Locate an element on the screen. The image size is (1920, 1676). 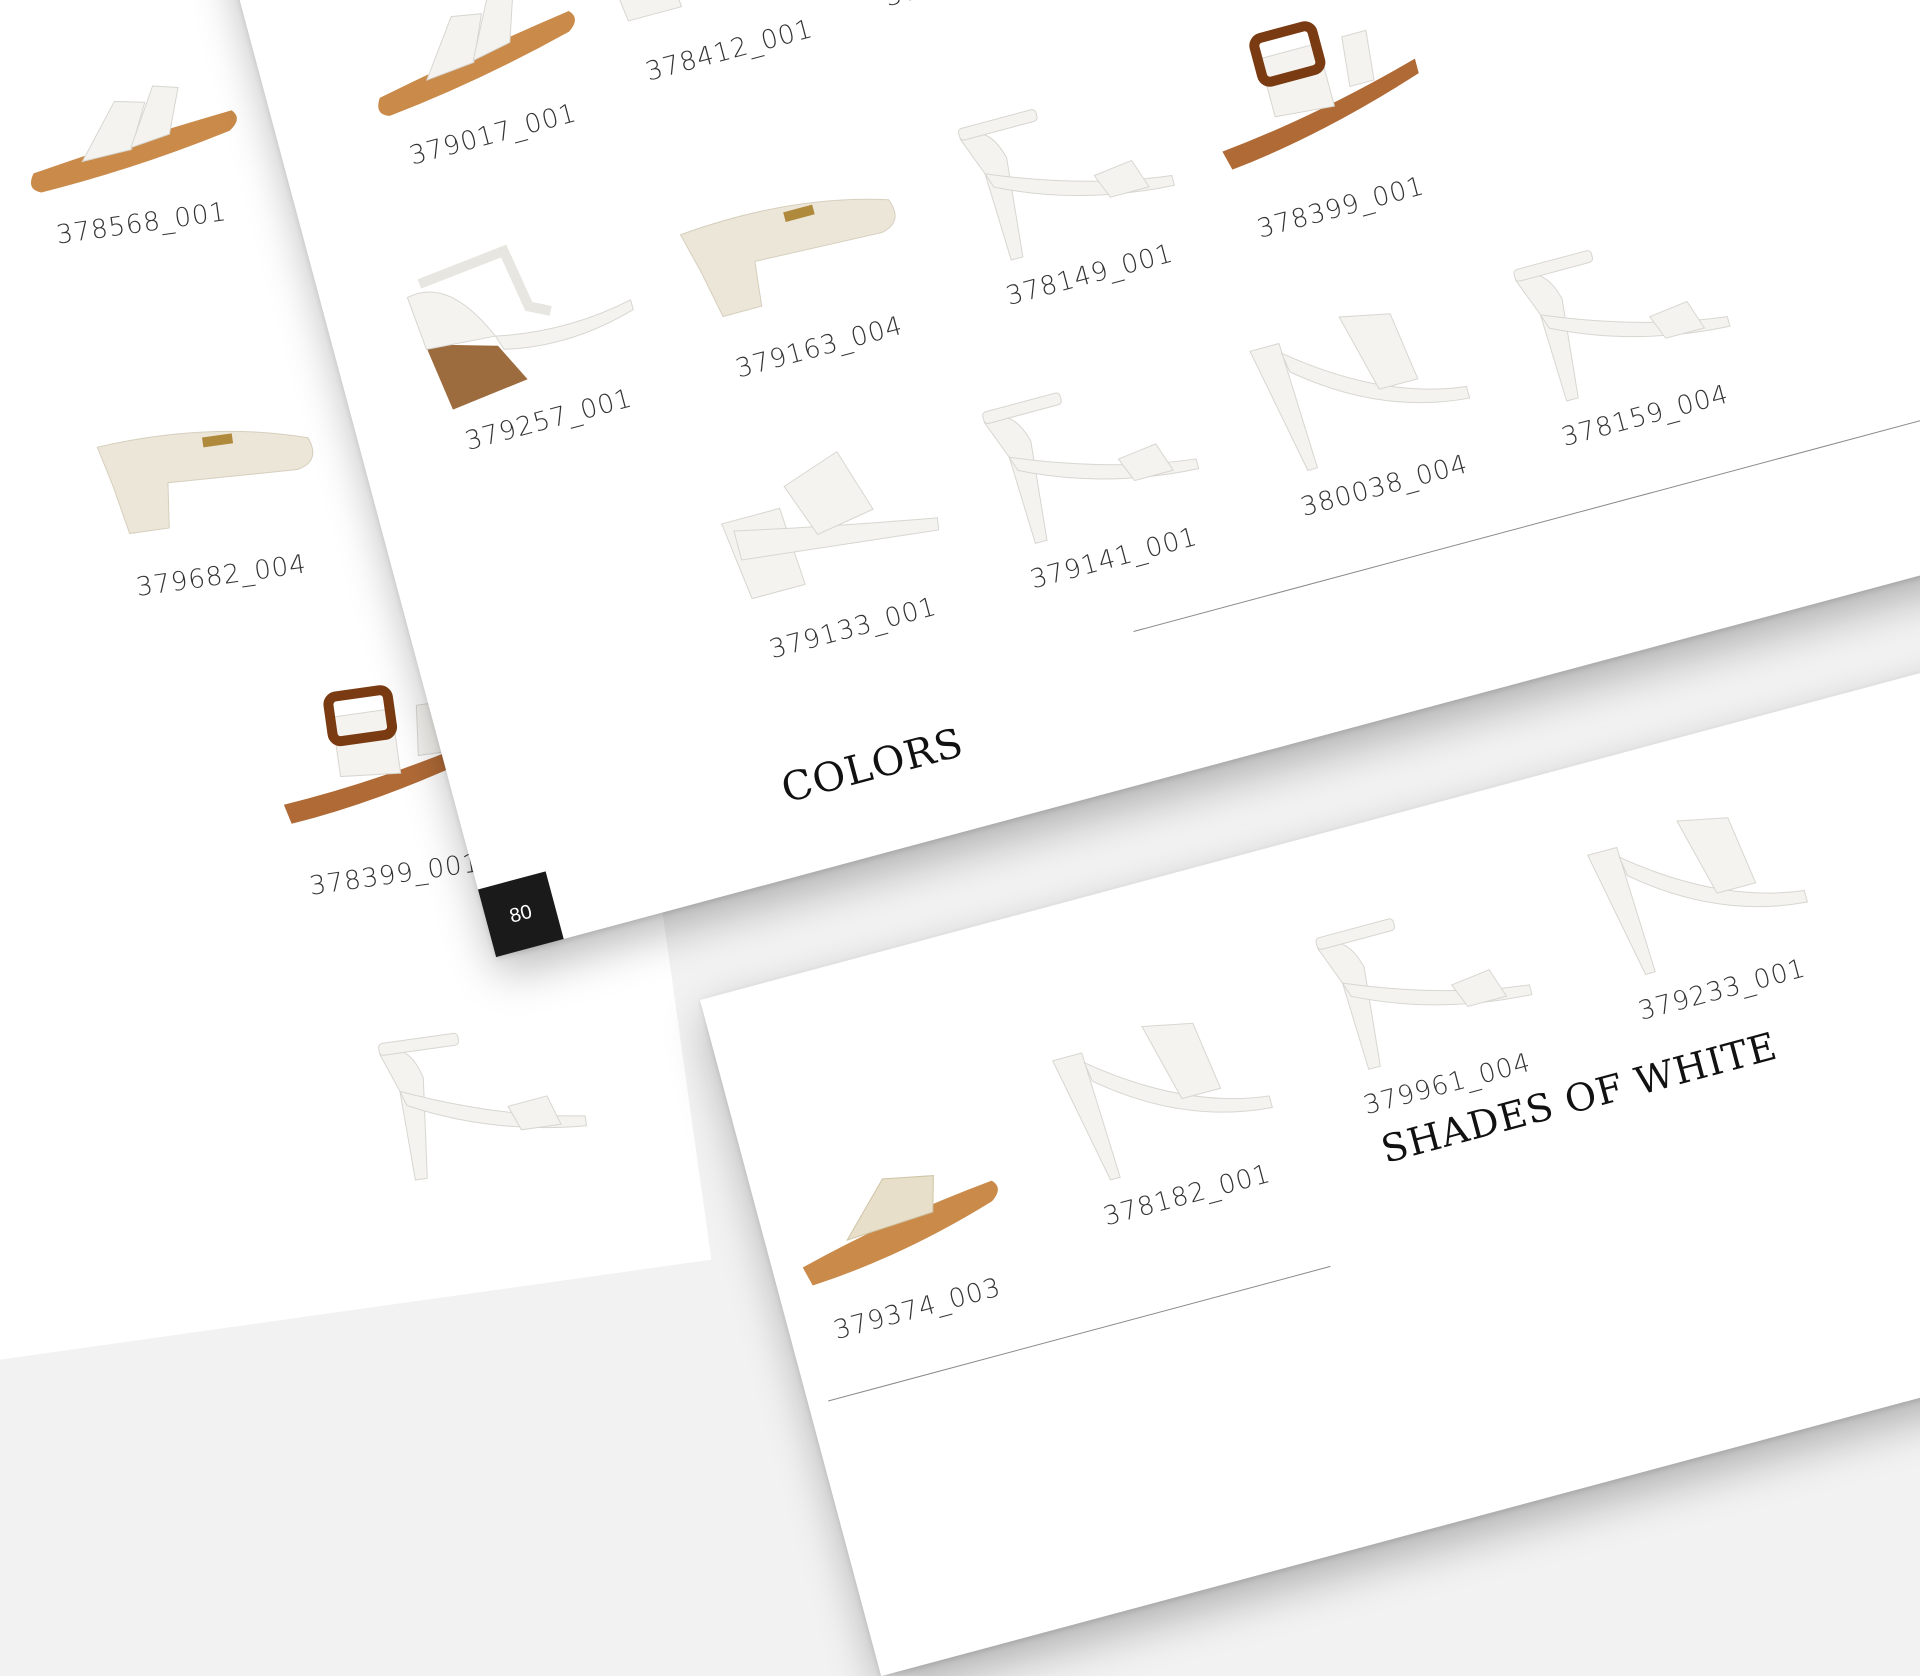
product-item is located at coordinates (480, 1125).